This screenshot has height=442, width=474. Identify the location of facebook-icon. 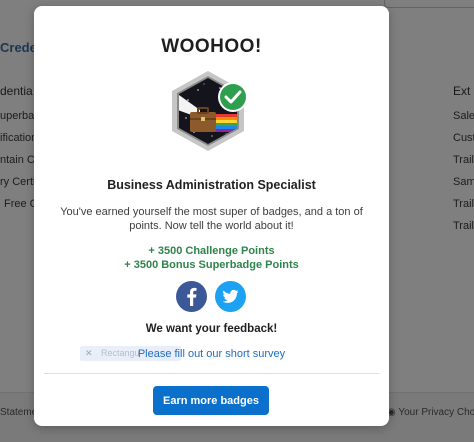
(192, 296).